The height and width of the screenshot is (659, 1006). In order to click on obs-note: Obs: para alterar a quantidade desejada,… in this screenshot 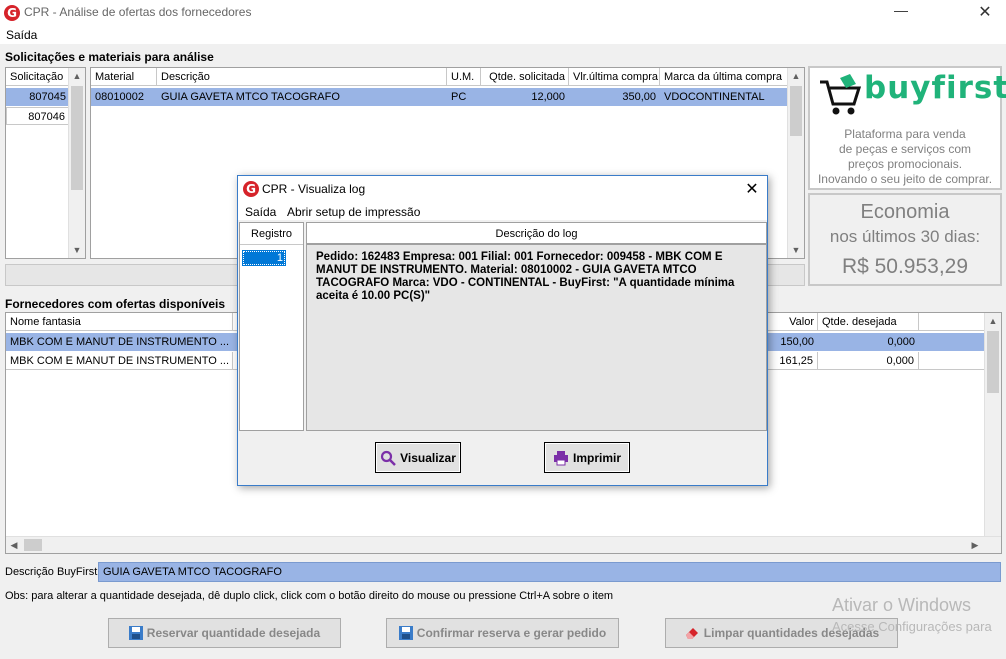, I will do `click(309, 596)`.